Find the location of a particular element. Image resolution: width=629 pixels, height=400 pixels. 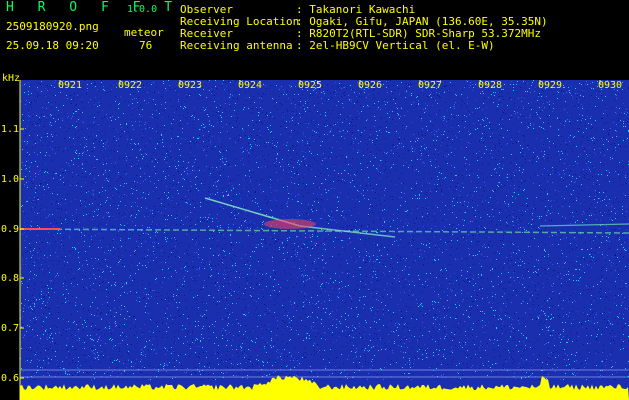

app-version: 1.0.0 is located at coordinates (142, 9).